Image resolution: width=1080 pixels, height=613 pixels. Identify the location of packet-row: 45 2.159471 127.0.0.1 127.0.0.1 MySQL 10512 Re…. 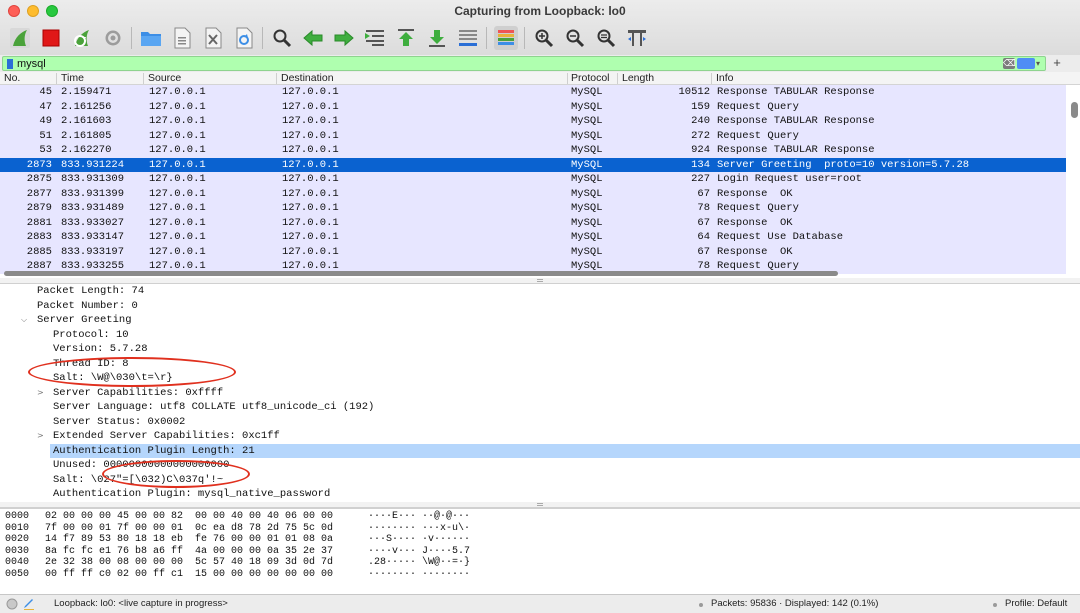
(533, 92).